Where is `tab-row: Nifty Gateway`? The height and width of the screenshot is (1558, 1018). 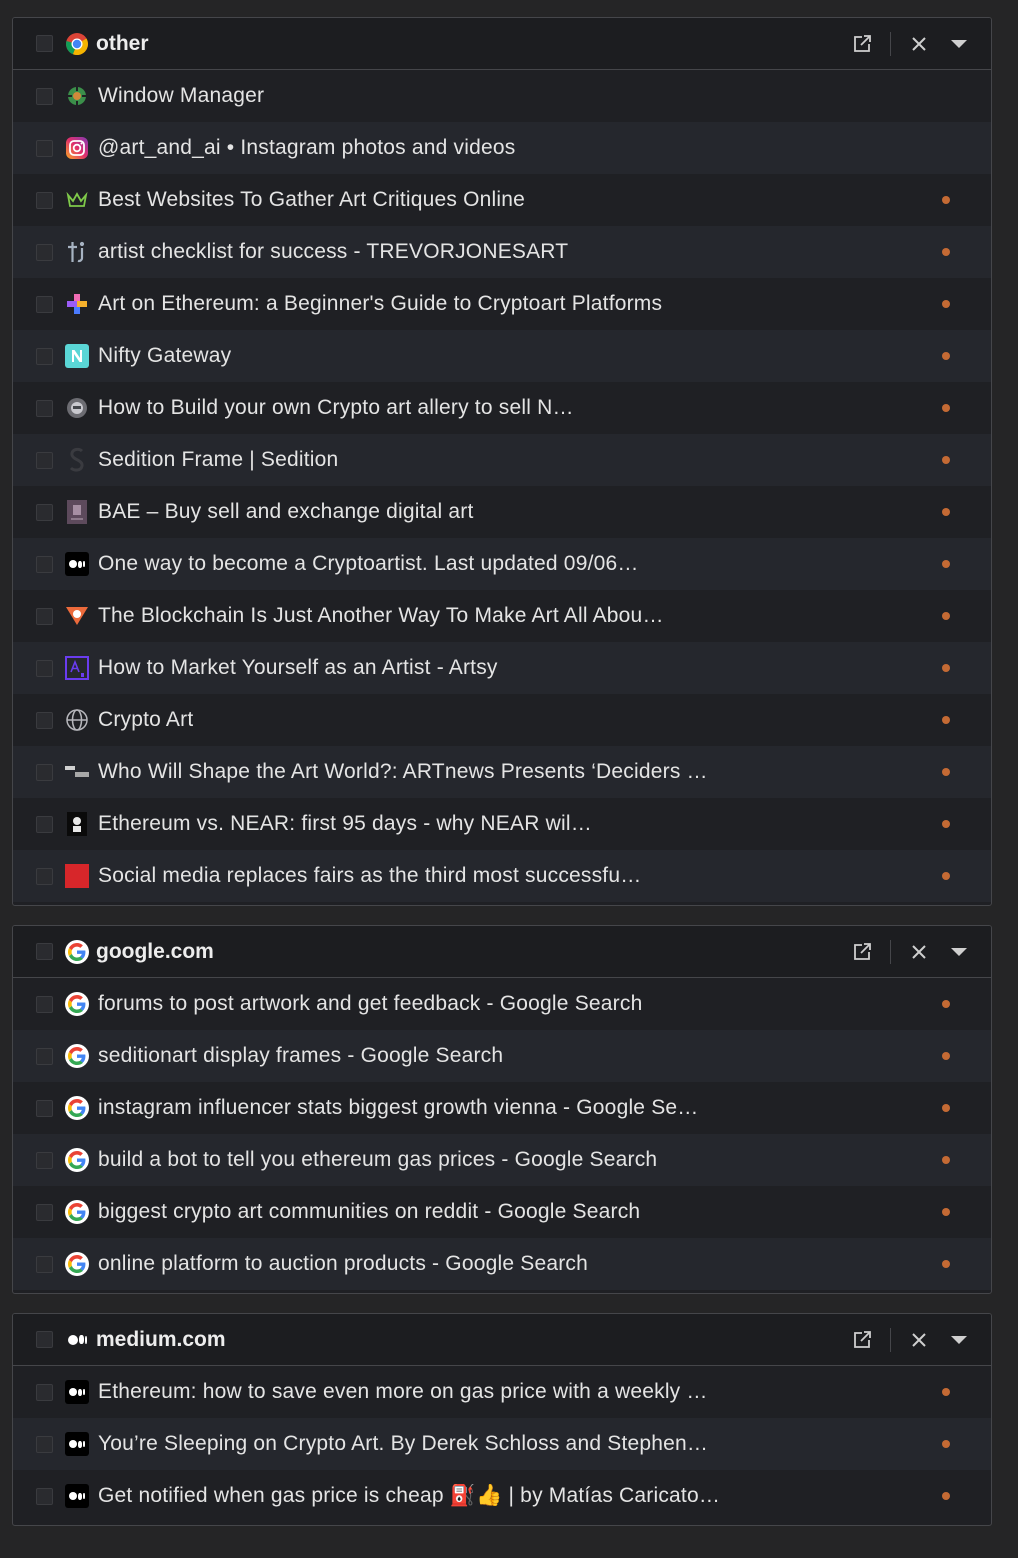 tab-row: Nifty Gateway is located at coordinates (502, 356).